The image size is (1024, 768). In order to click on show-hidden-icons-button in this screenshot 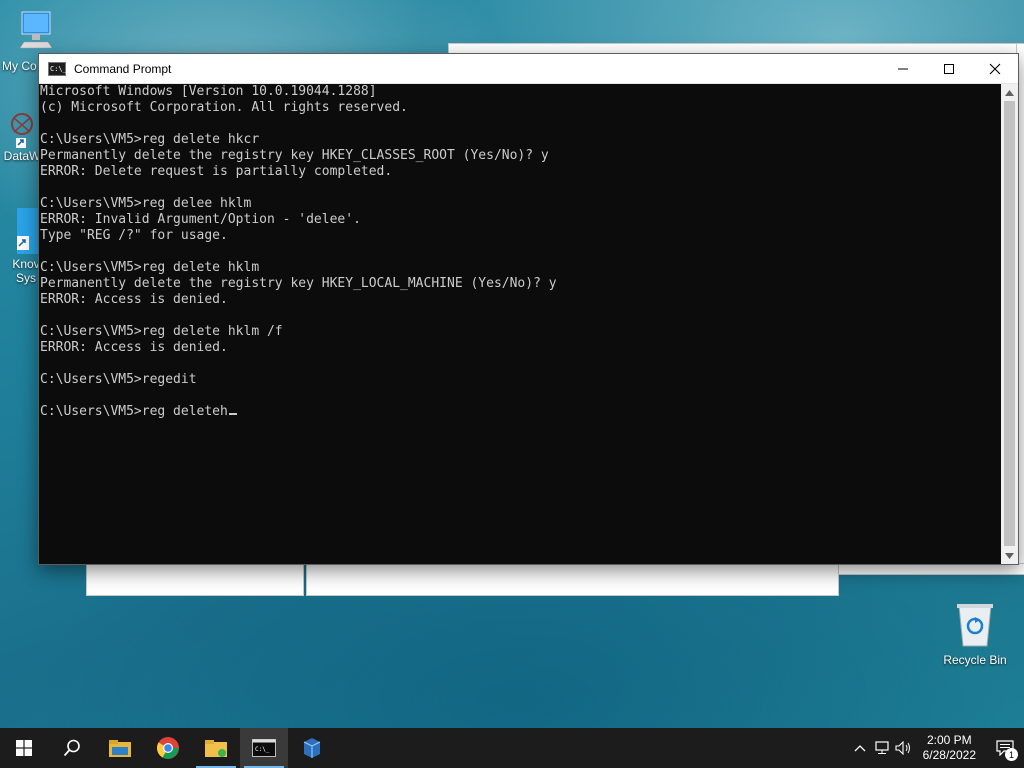, I will do `click(860, 748)`.